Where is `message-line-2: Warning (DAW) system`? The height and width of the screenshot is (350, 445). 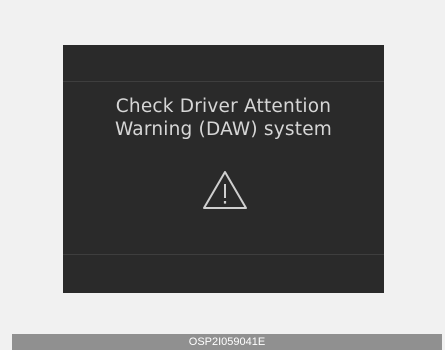 message-line-2: Warning (DAW) system is located at coordinates (223, 129).